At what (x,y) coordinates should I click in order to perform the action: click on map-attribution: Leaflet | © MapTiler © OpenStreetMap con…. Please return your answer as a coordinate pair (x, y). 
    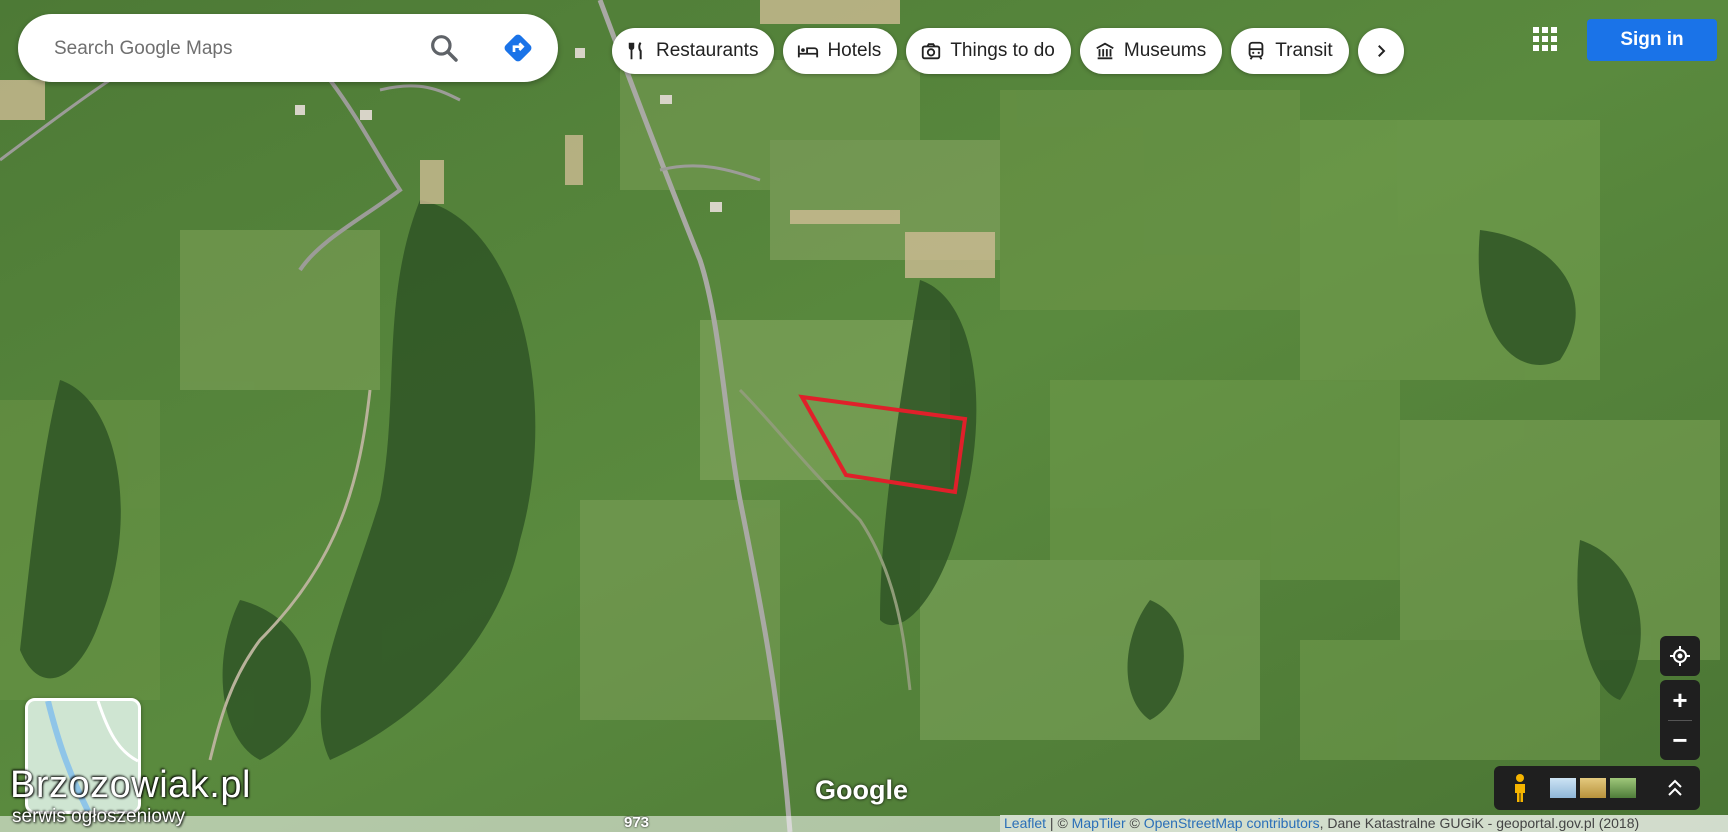
    Looking at the image, I should click on (1364, 823).